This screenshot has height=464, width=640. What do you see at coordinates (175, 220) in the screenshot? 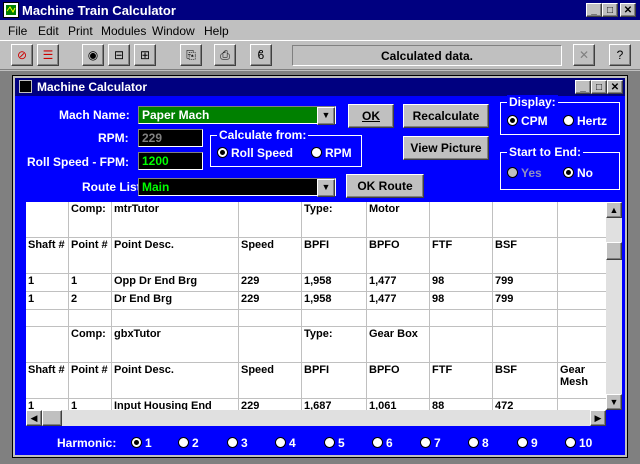
I see `table-cell: mtrTutor` at bounding box center [175, 220].